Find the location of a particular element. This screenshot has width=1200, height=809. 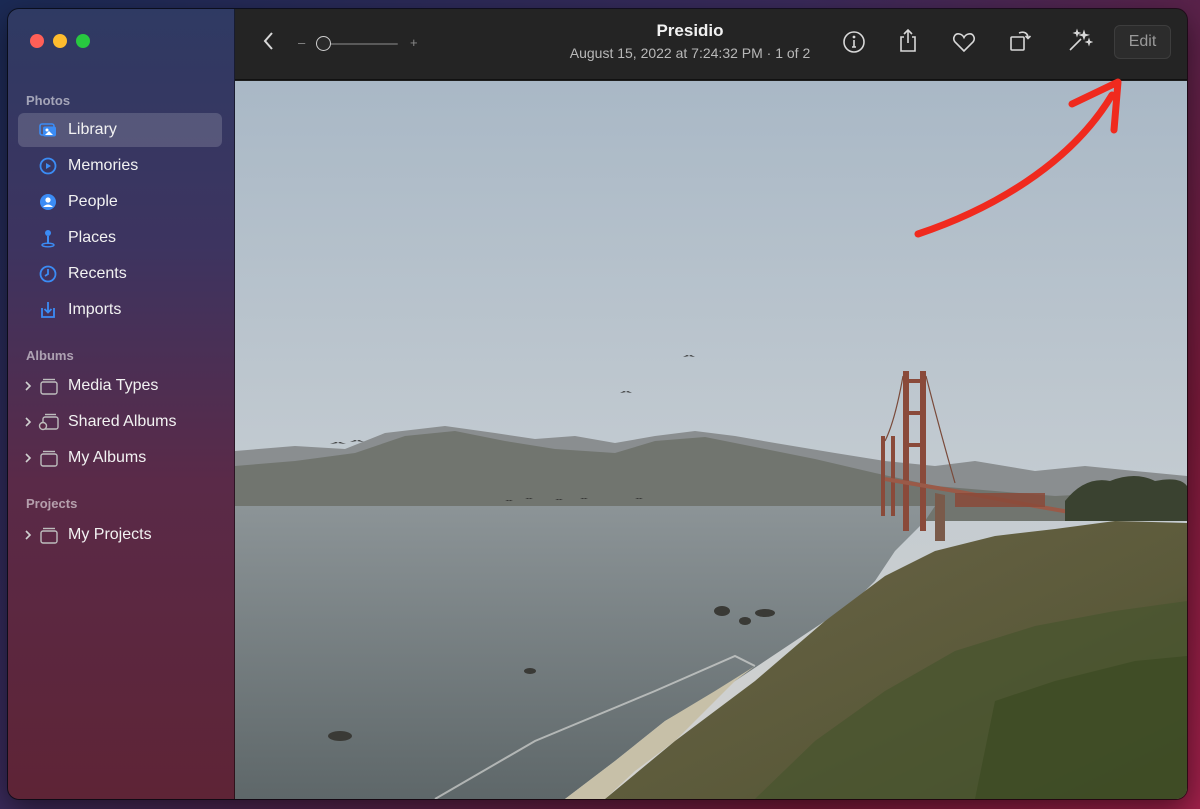

share-button is located at coordinates (908, 41).